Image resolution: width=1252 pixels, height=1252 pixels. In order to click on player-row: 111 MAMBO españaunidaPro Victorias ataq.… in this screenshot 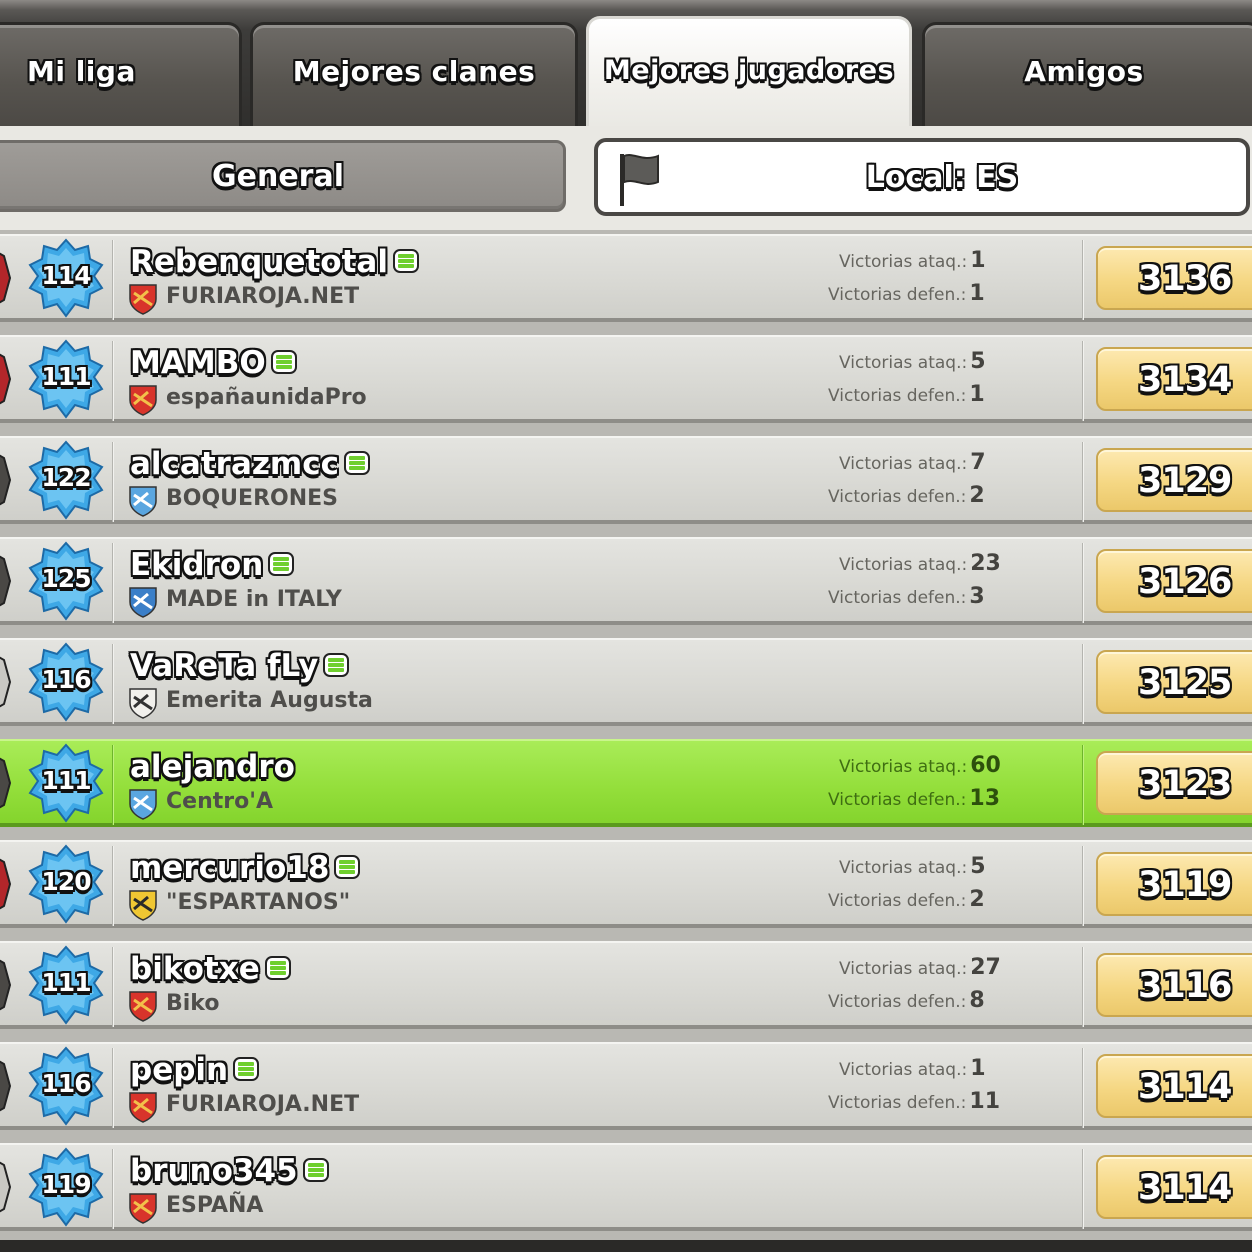, I will do `click(626, 379)`.